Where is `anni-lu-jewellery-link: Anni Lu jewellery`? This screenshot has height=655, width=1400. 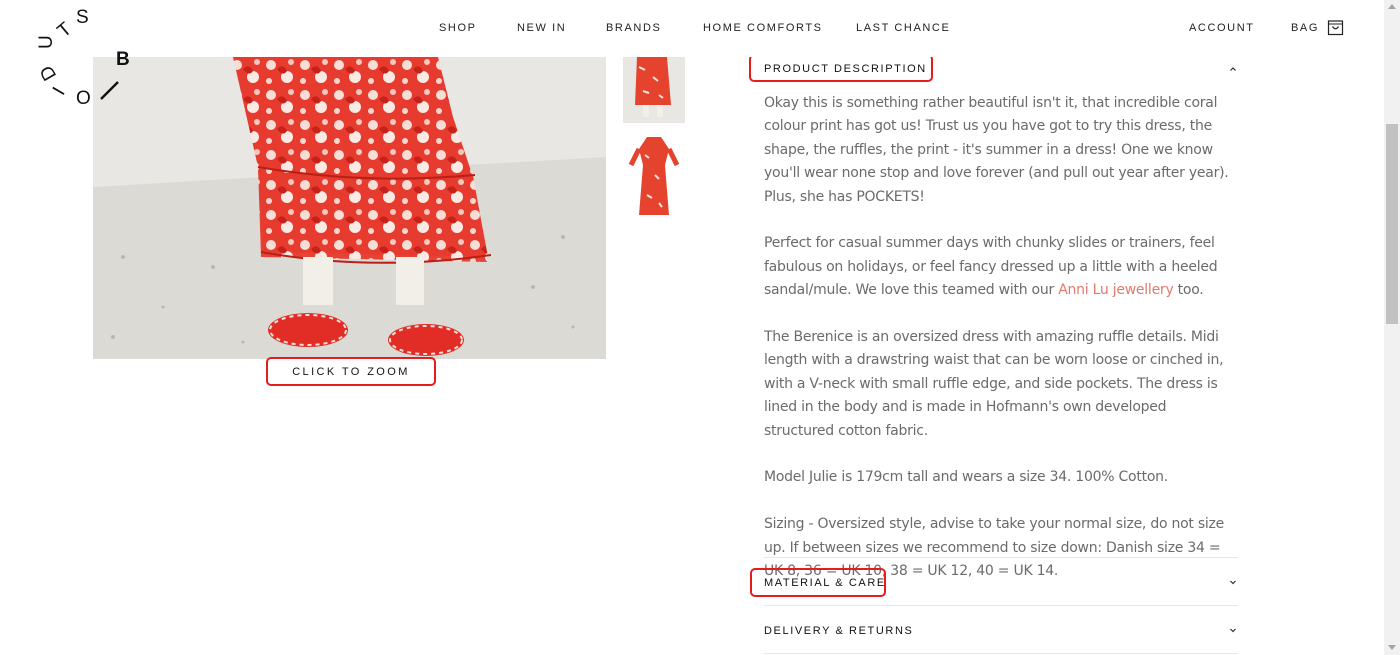 anni-lu-jewellery-link: Anni Lu jewellery is located at coordinates (1116, 290).